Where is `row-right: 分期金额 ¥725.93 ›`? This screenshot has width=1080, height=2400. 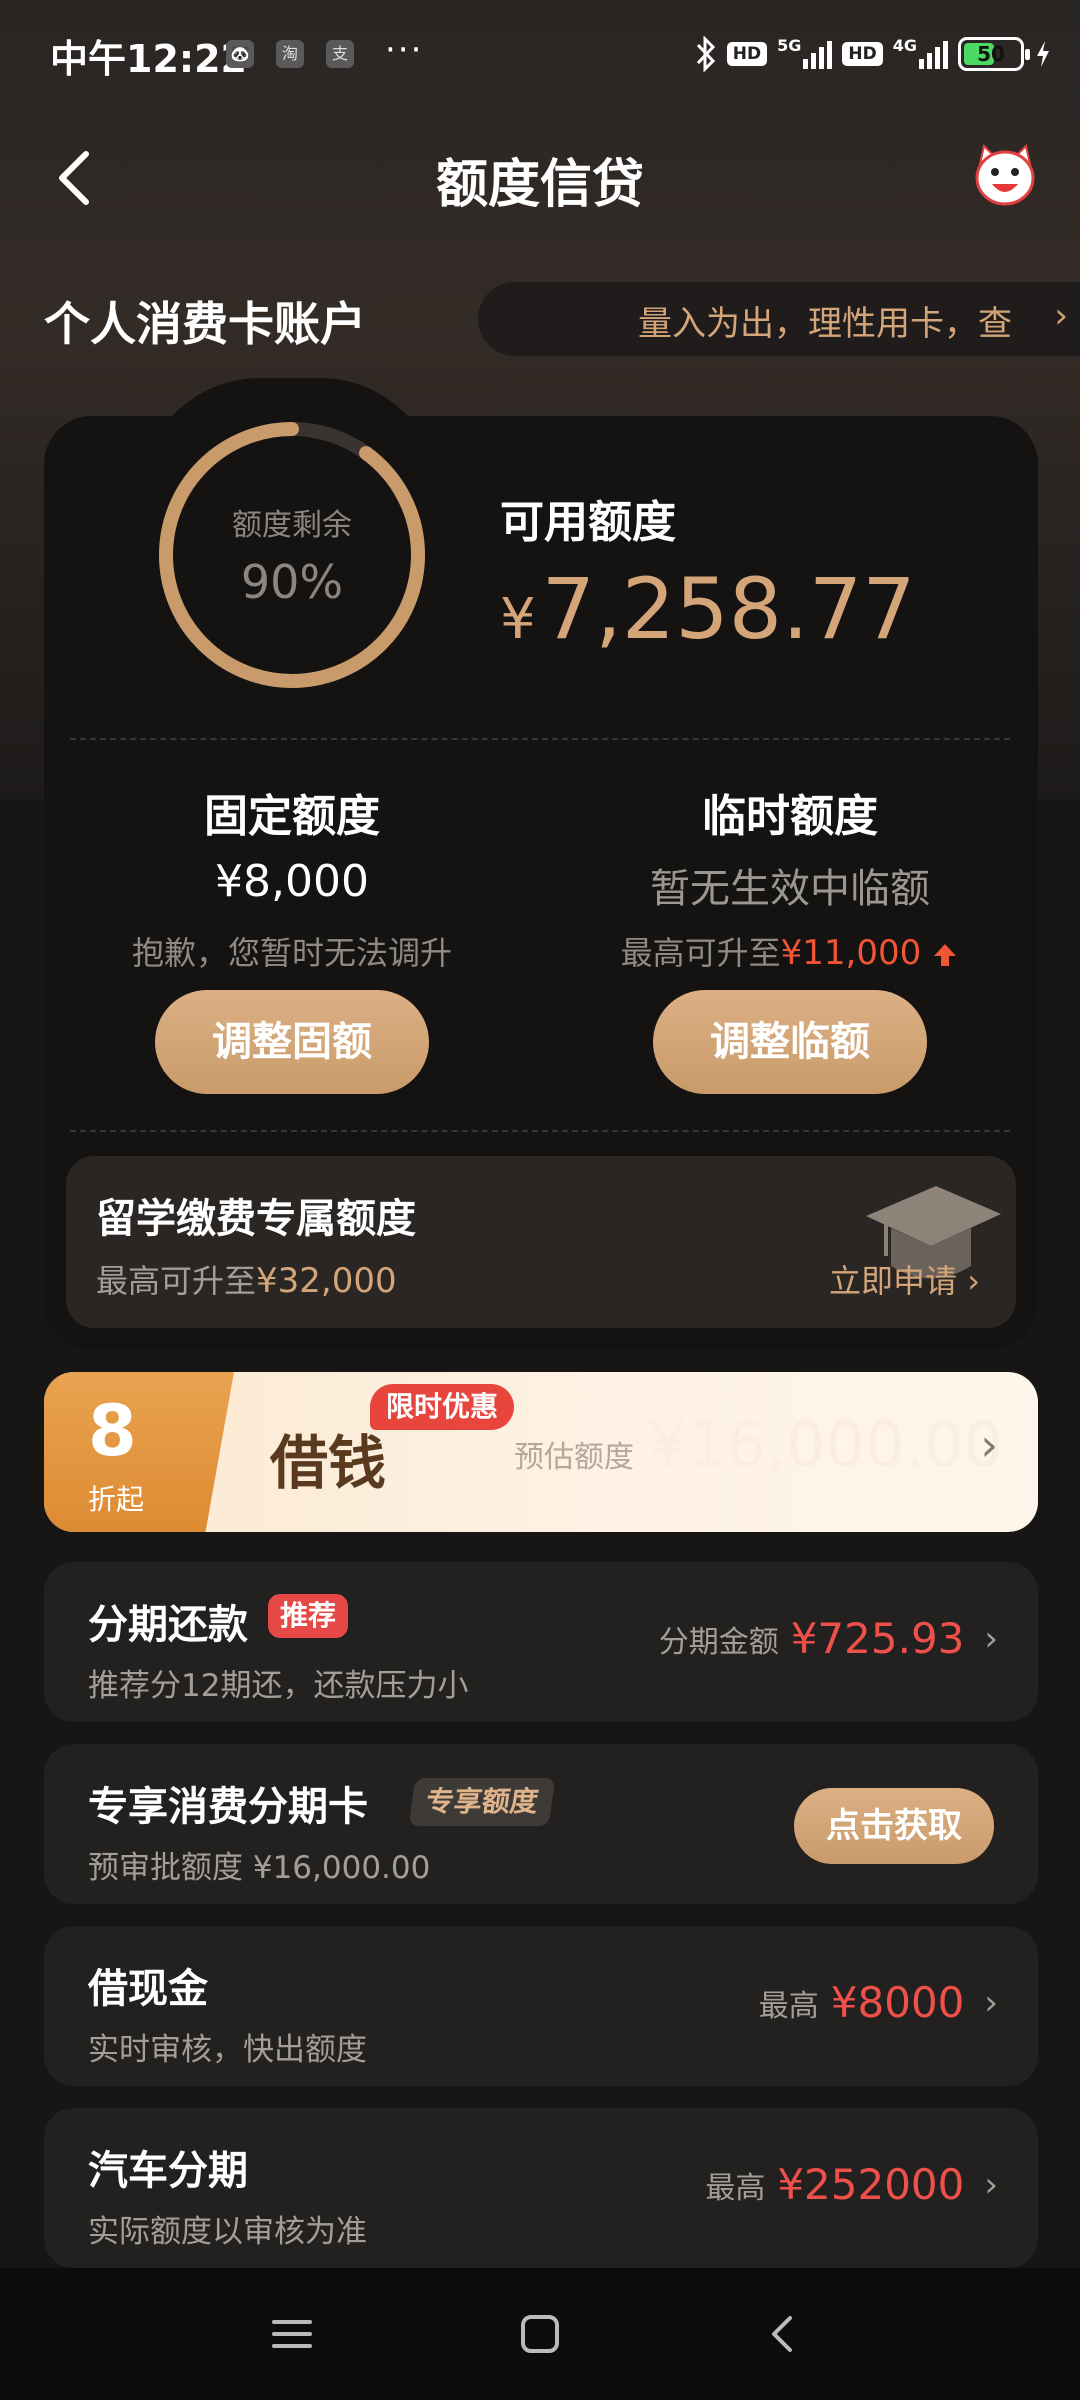
row-right: 分期金额 ¥725.93 › is located at coordinates (828, 1638).